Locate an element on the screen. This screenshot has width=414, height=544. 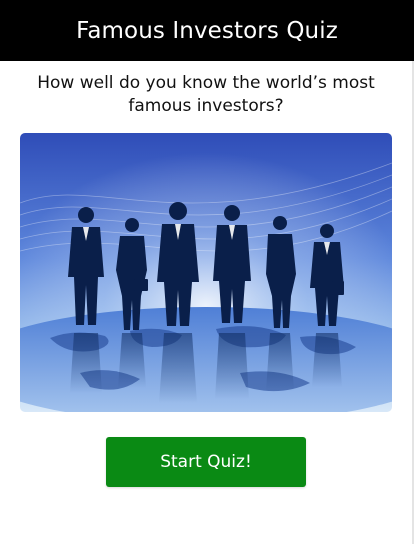
app-header: Famous Investors Quiz is located at coordinates (207, 30).